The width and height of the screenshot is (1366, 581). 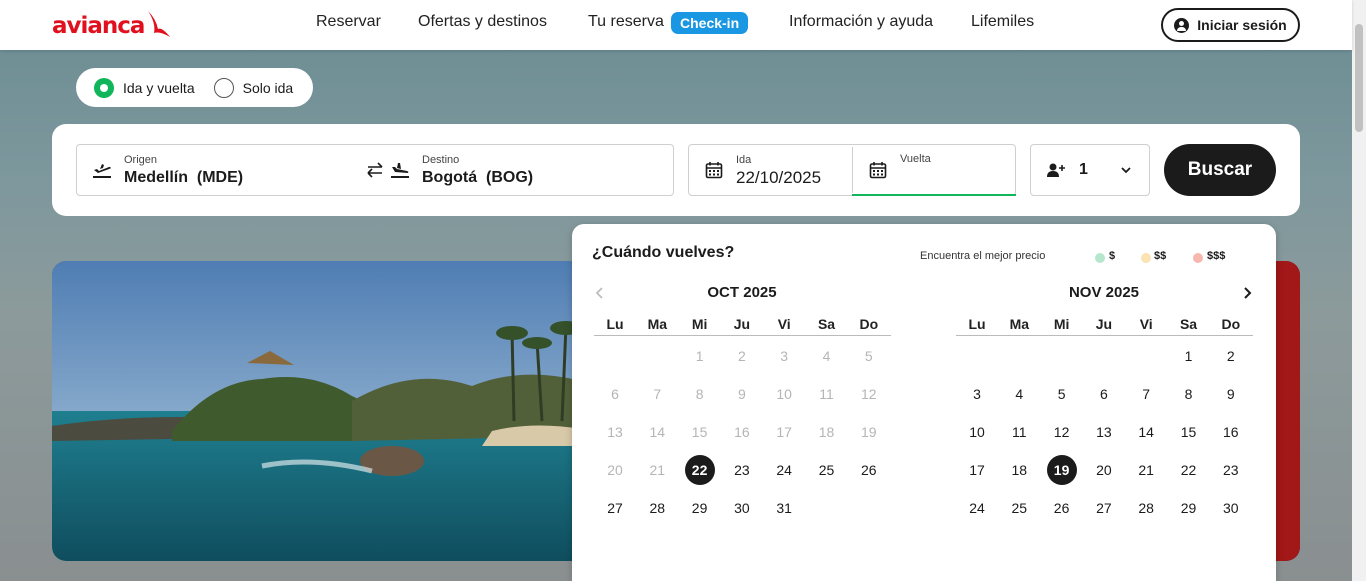 I want to click on add-passenger-icon, so click(x=1056, y=170).